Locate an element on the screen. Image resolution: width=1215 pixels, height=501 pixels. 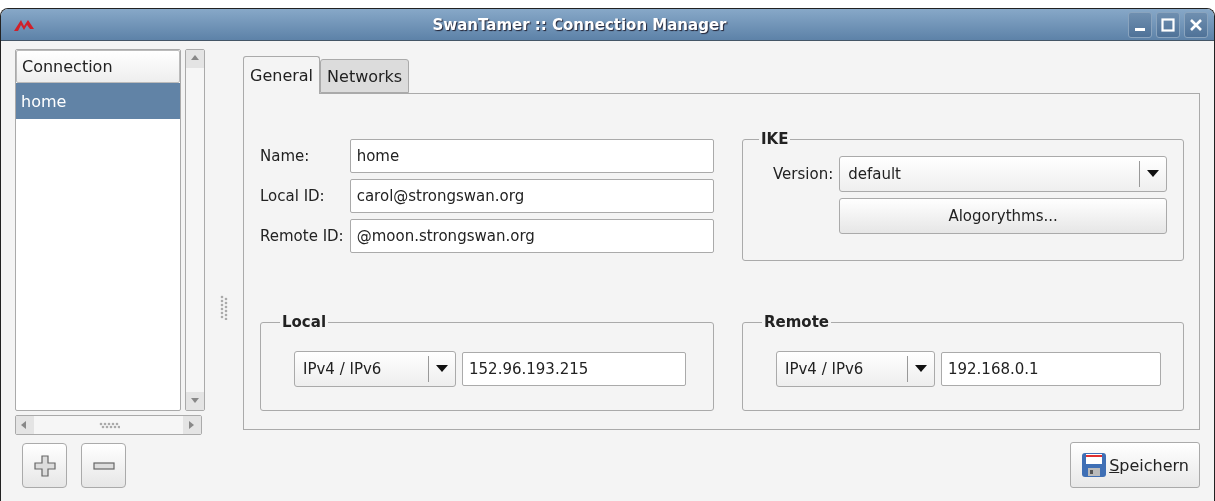
address-field: 192.168.0.1 is located at coordinates (1050, 368).